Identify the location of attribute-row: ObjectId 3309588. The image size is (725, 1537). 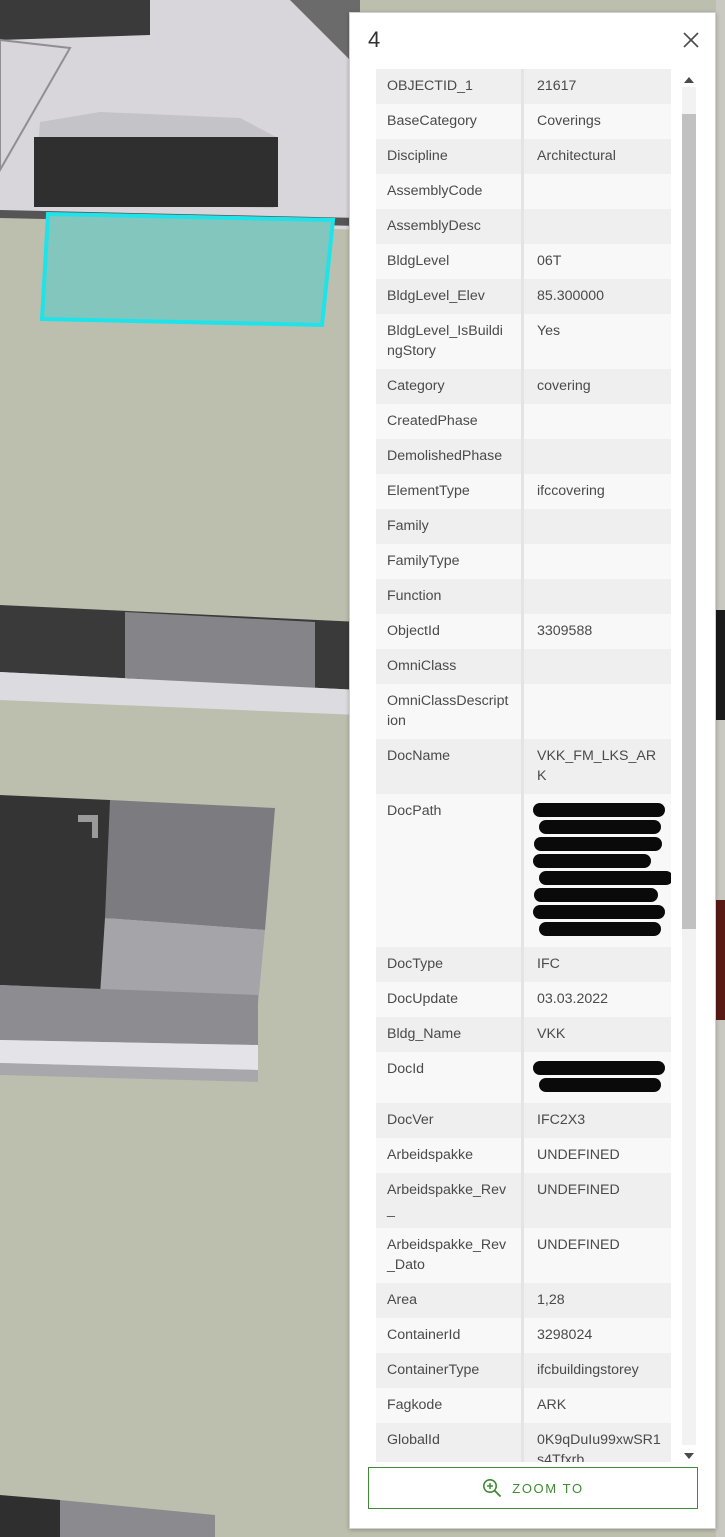
(523, 631).